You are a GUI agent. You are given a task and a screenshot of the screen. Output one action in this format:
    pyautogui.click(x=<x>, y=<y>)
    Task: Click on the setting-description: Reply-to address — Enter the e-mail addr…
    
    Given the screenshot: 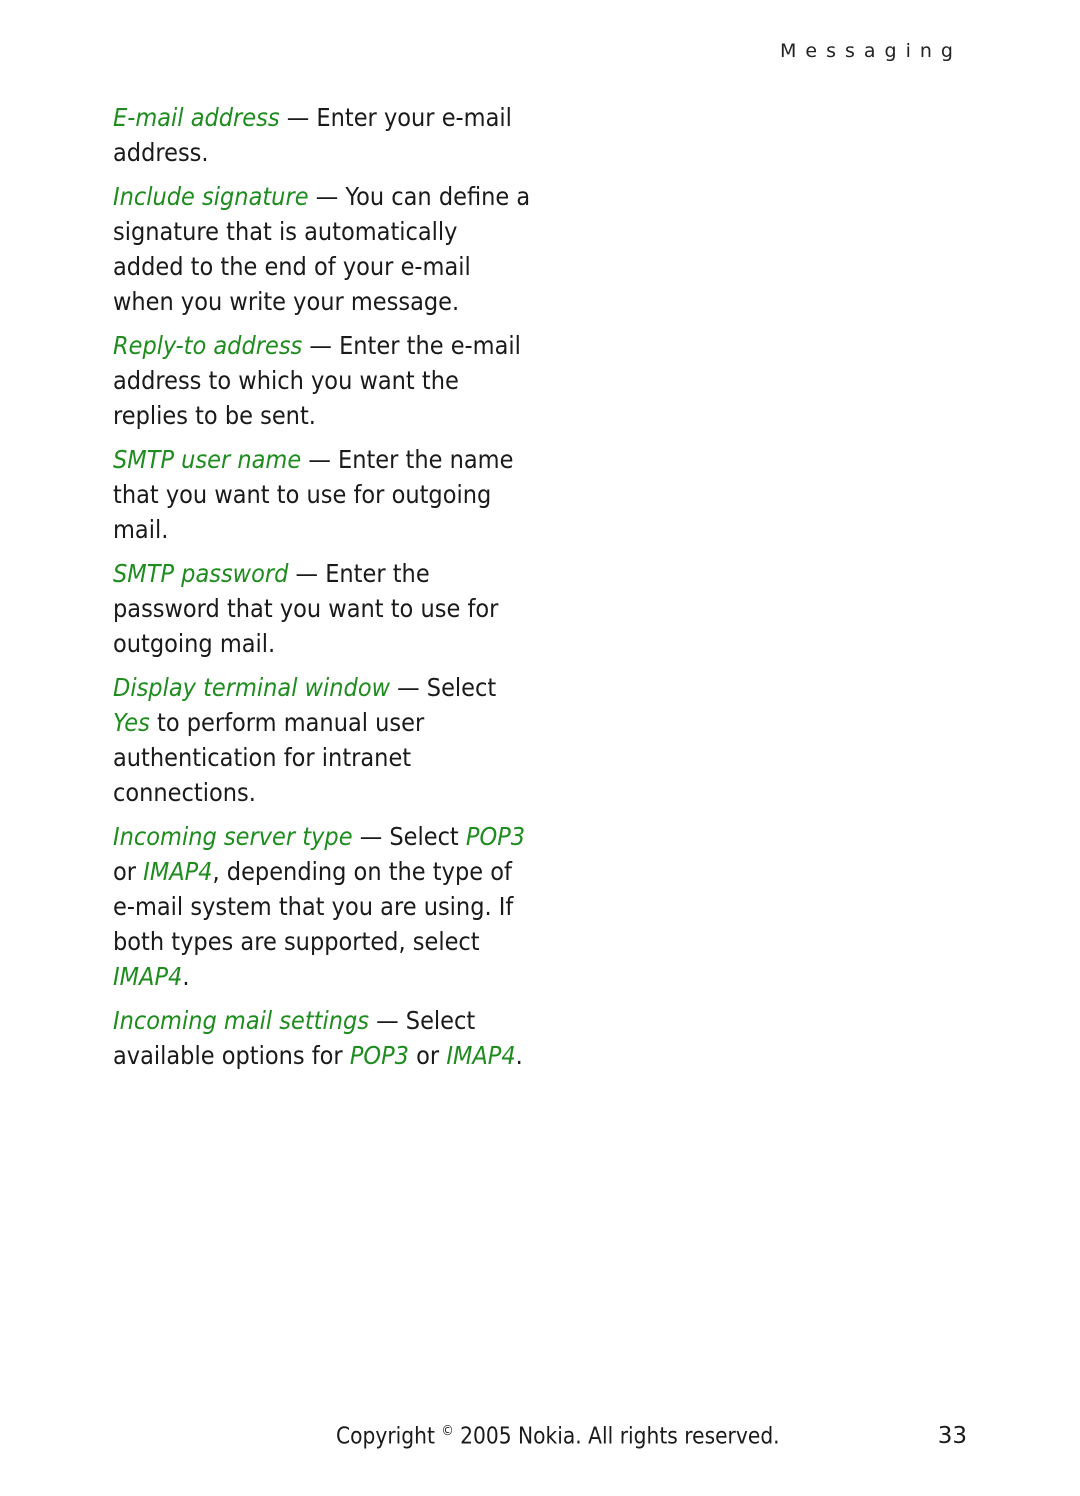 What is the action you would take?
    pyautogui.click(x=323, y=380)
    